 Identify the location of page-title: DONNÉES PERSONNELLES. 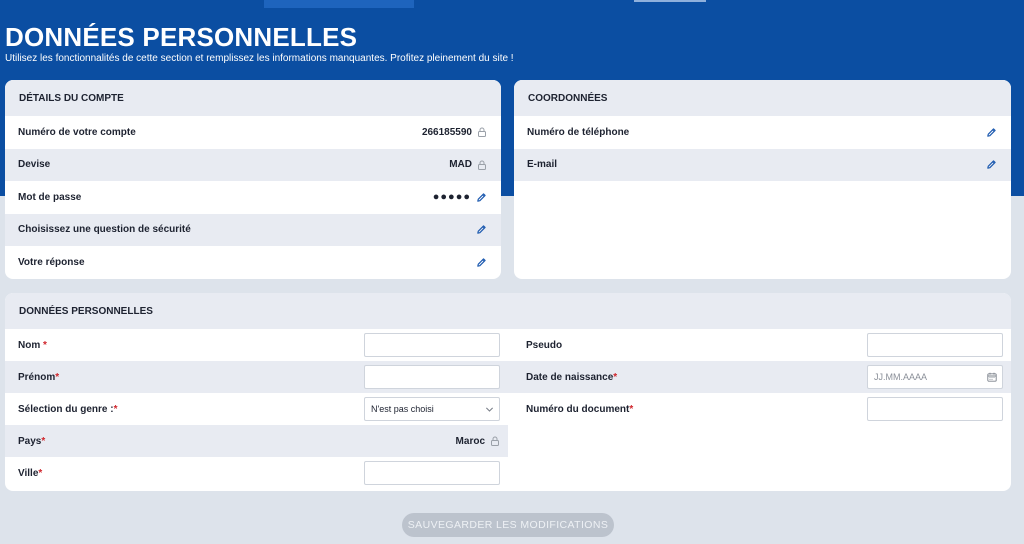
(181, 37).